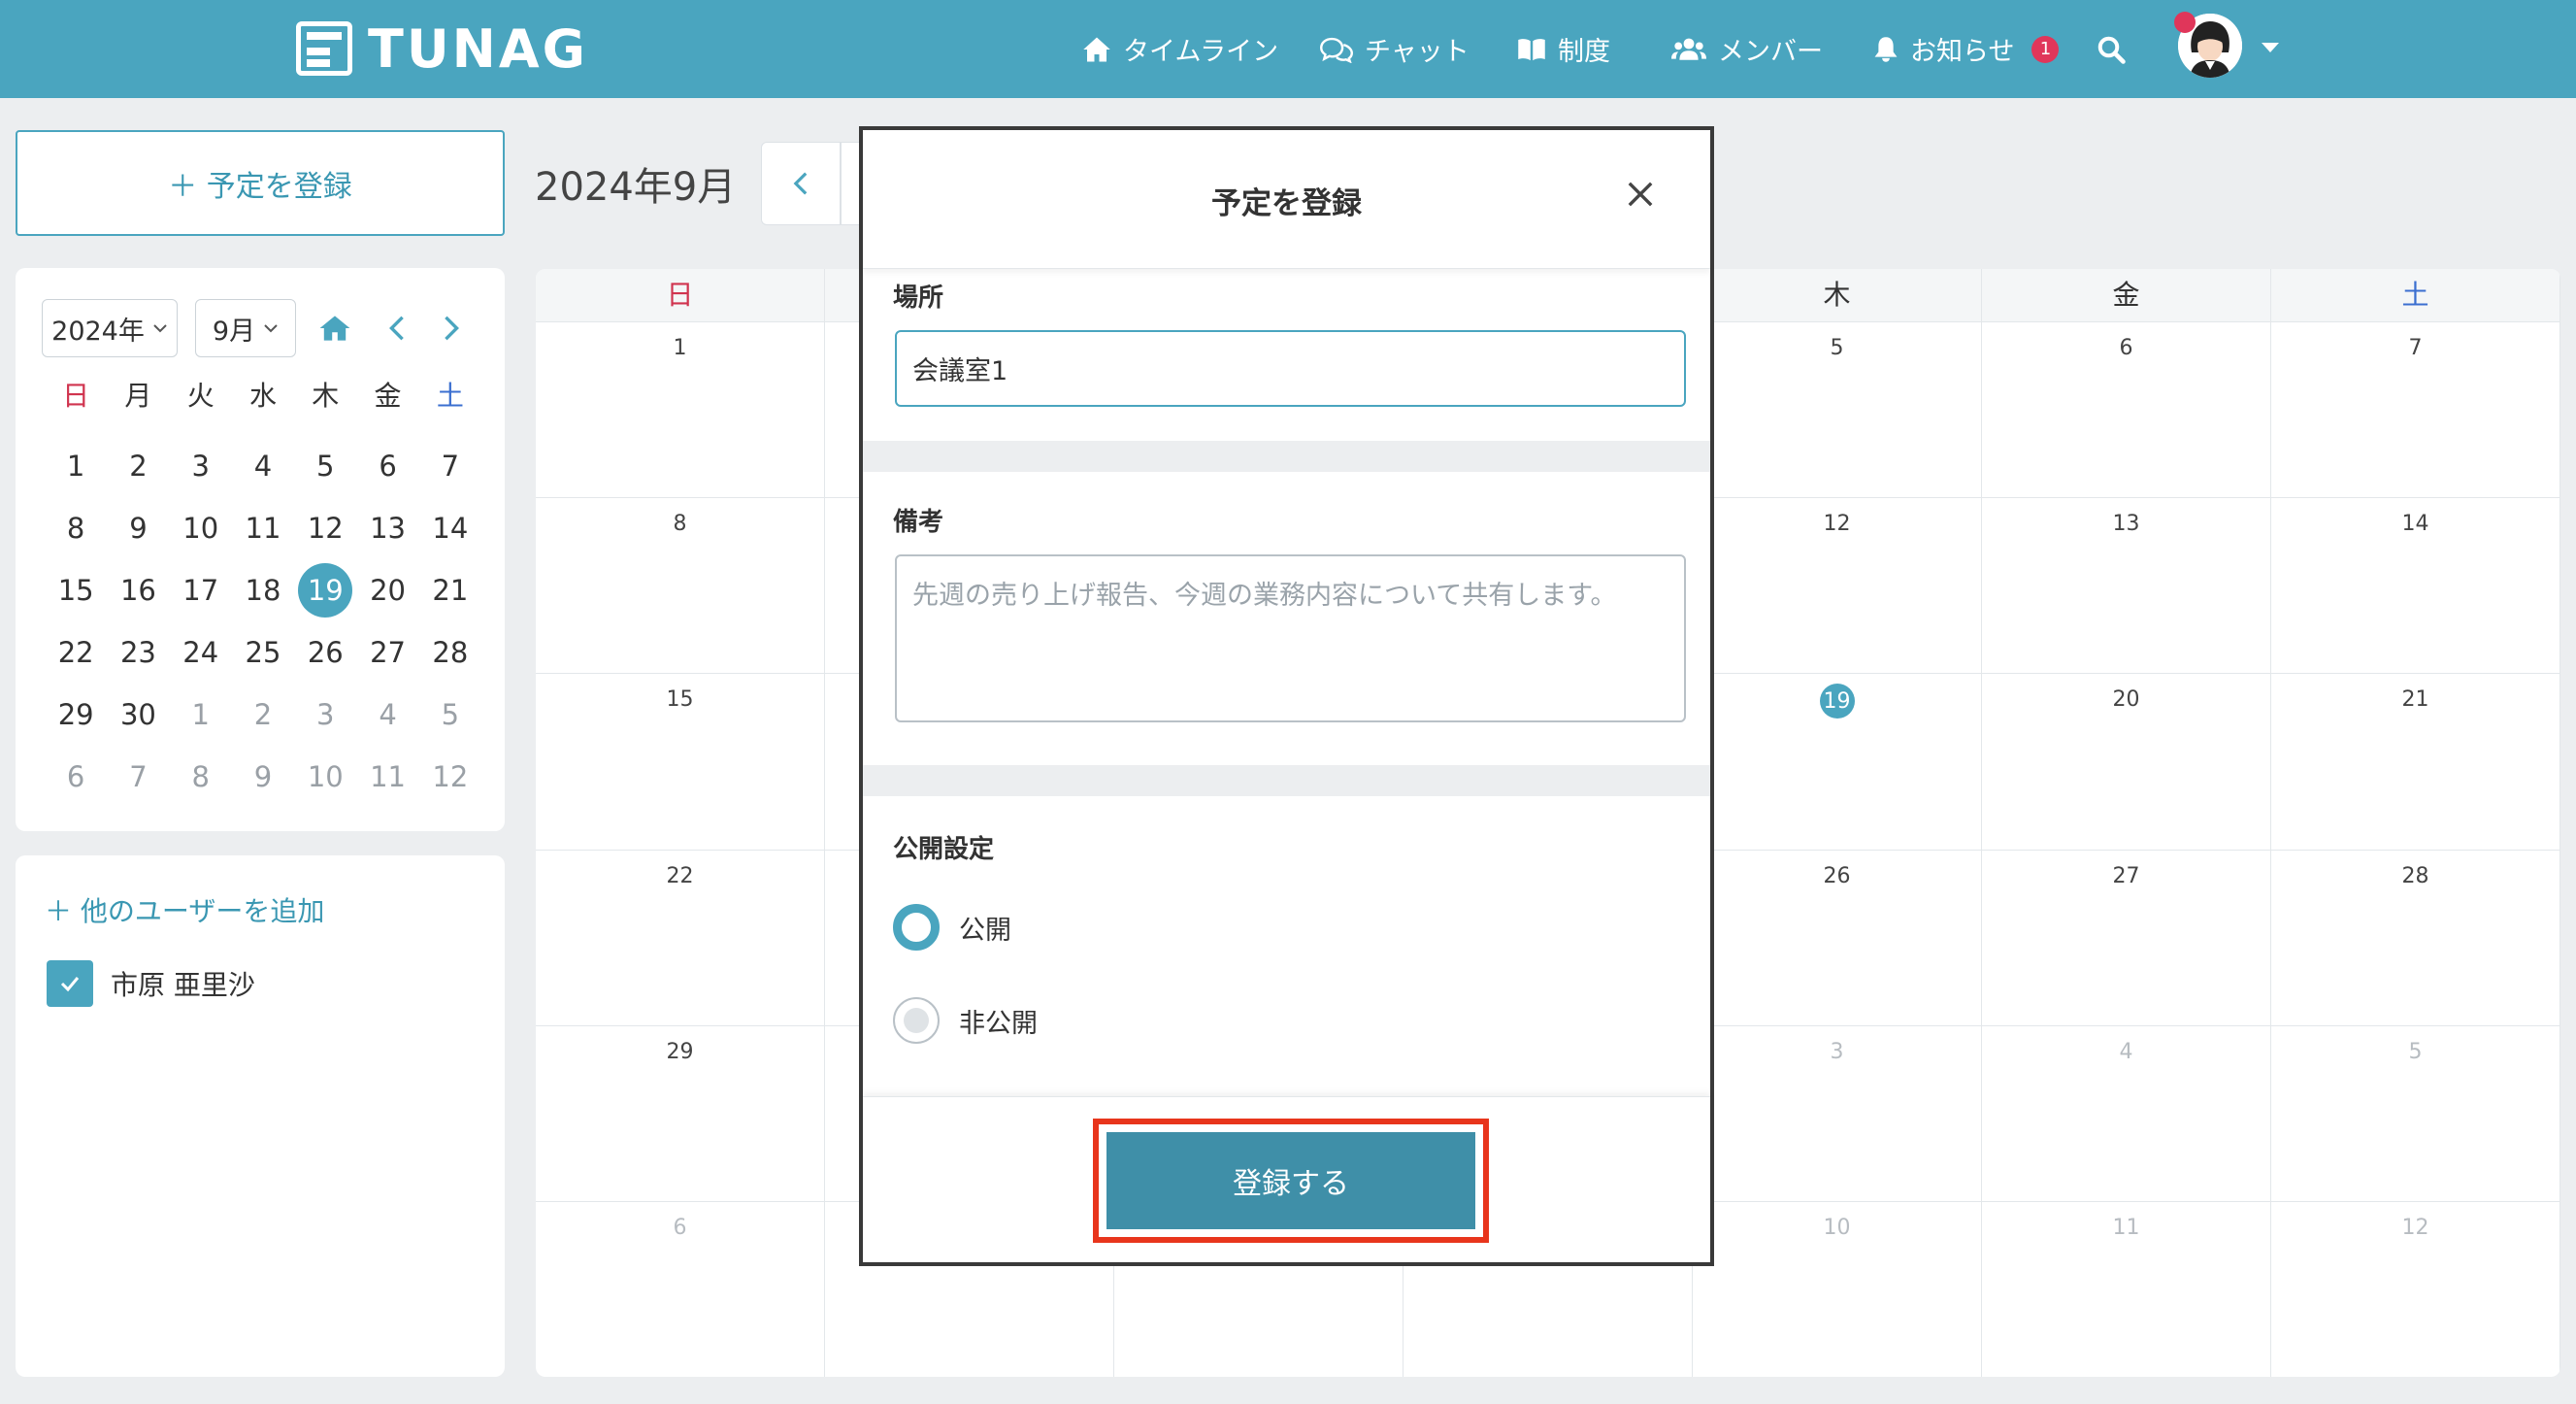  What do you see at coordinates (397, 328) in the screenshot?
I see `chevron-left-icon` at bounding box center [397, 328].